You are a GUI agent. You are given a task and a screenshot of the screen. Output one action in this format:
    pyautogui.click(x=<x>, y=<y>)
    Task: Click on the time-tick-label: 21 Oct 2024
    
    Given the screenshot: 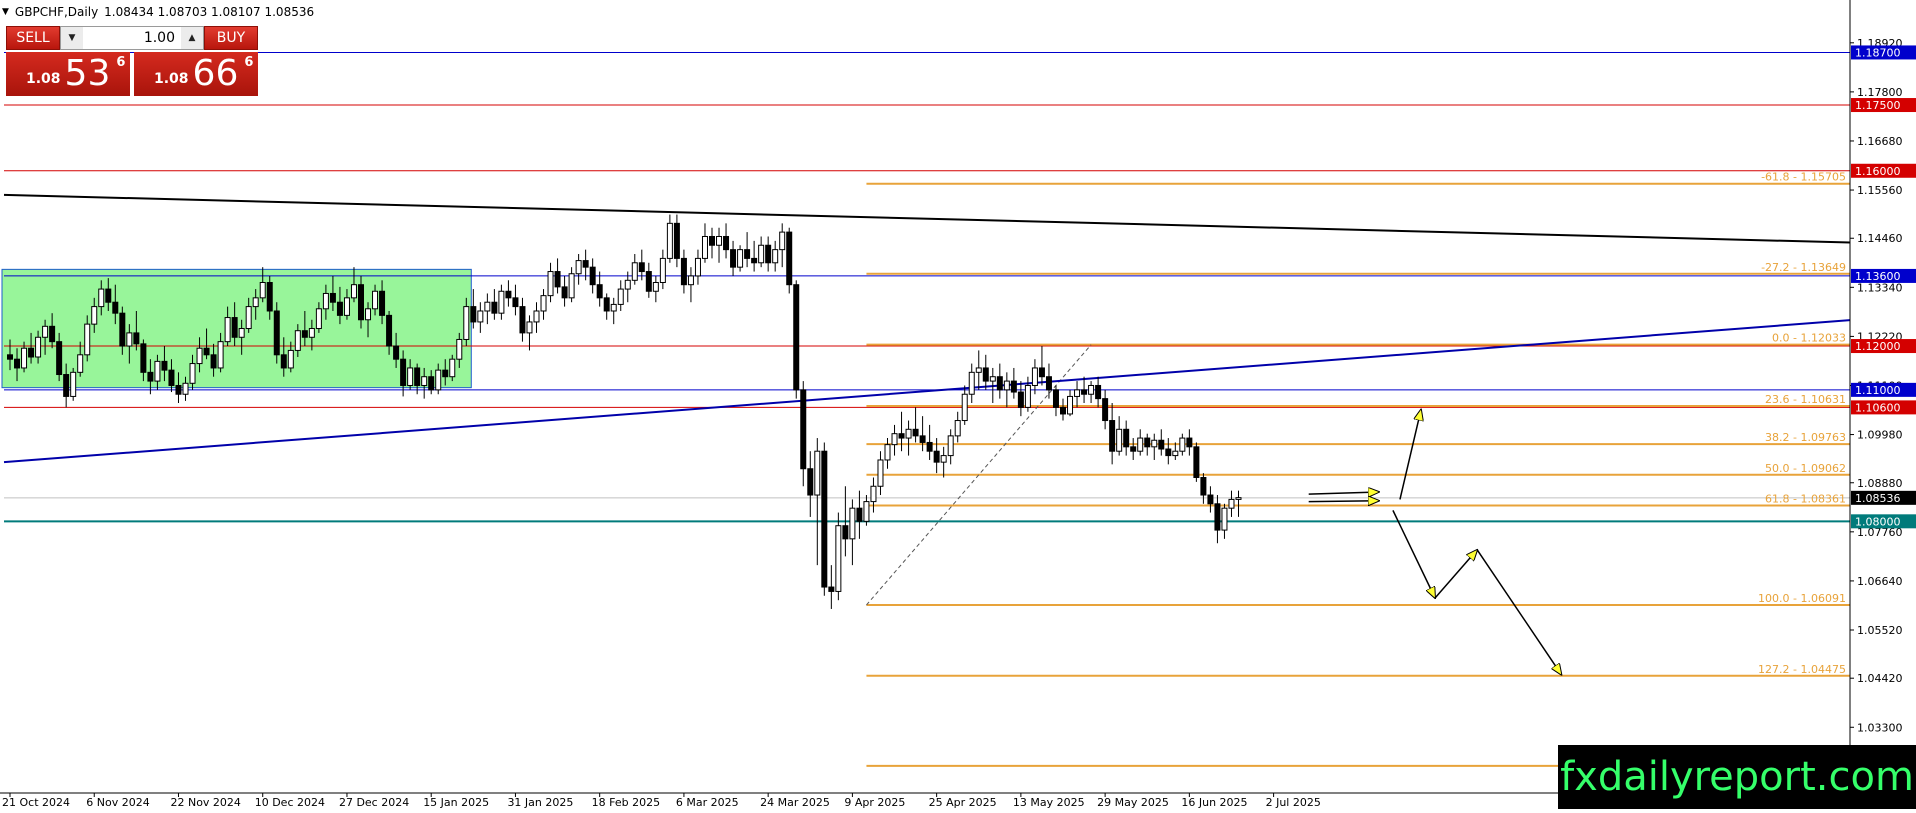 What is the action you would take?
    pyautogui.click(x=36, y=802)
    